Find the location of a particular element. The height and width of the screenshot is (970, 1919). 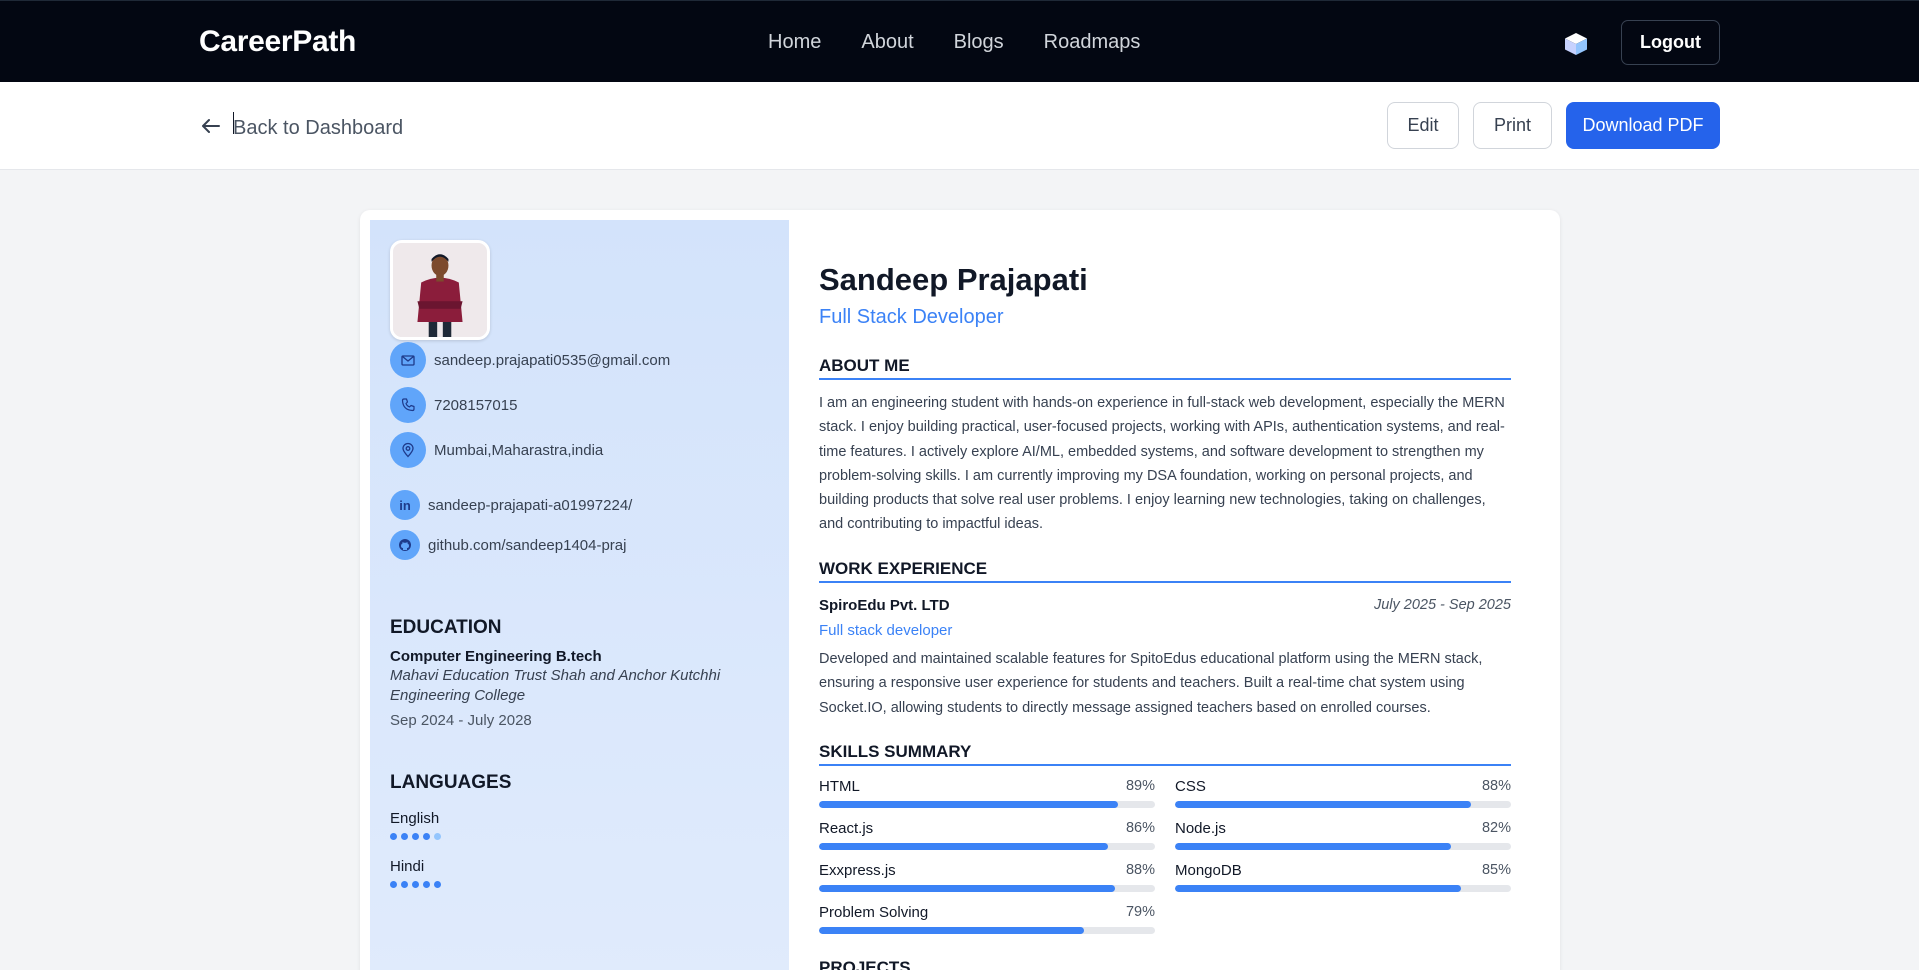

nav-links: Home About Blogs Roadmaps is located at coordinates (954, 42).